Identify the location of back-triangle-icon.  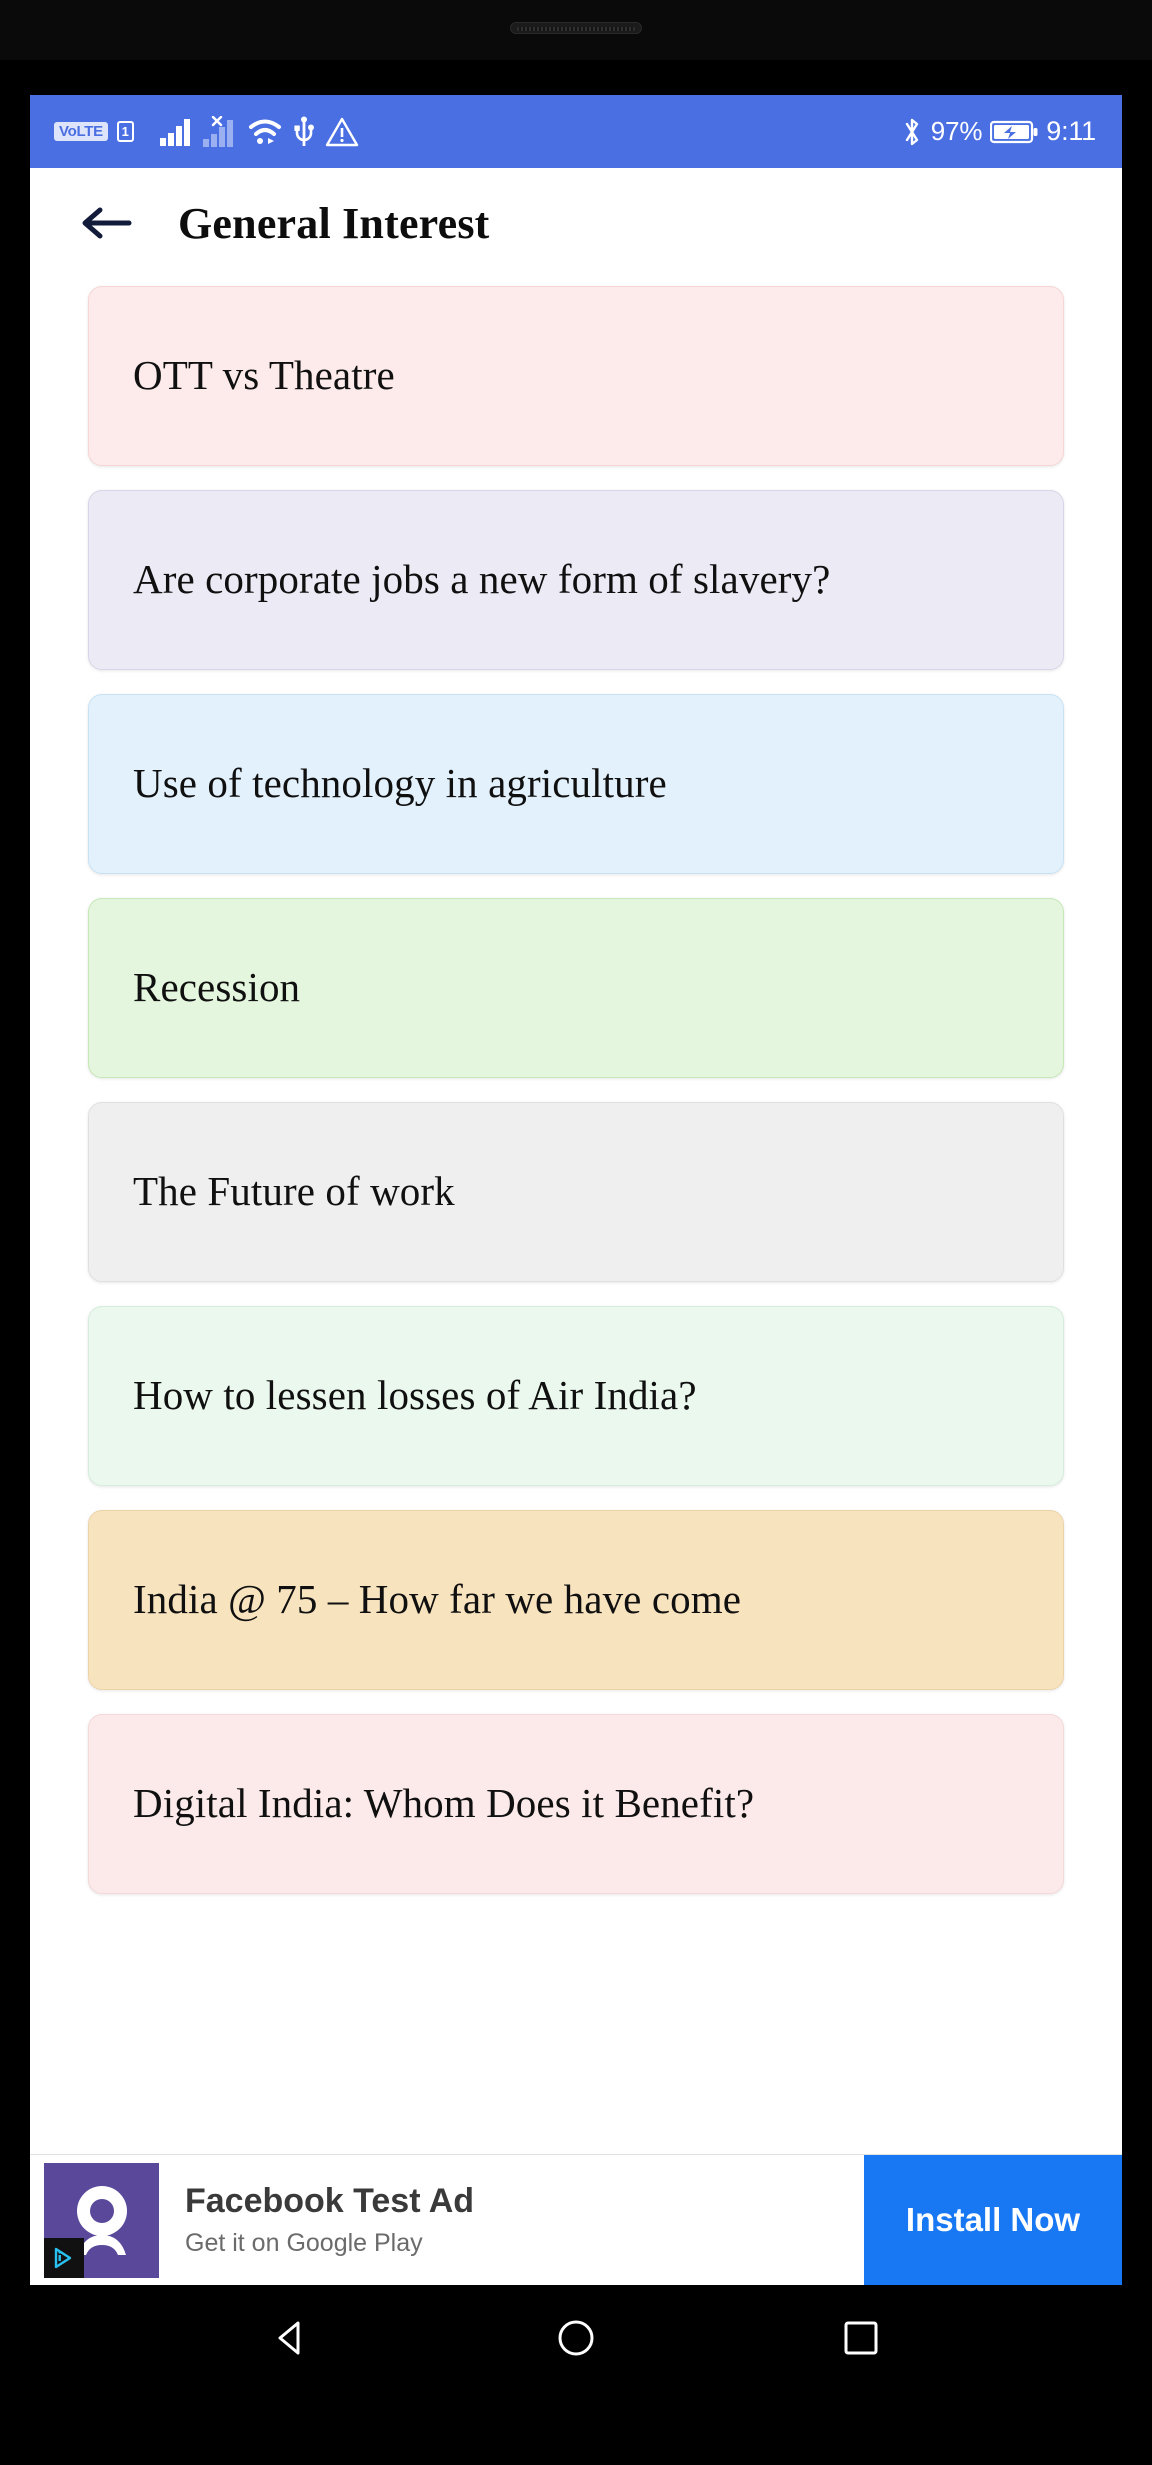
(289, 2337).